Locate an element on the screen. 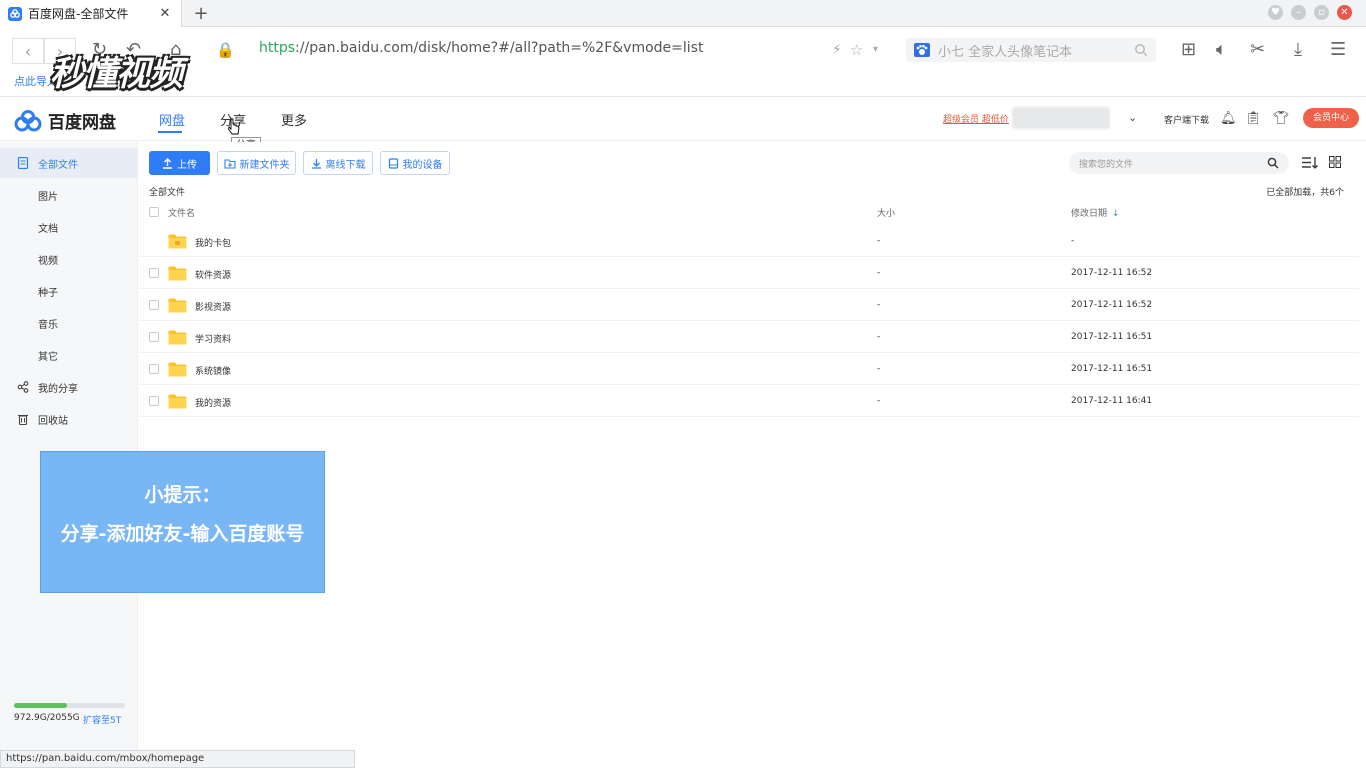  restore-icon: ▫ is located at coordinates (1321, 12).